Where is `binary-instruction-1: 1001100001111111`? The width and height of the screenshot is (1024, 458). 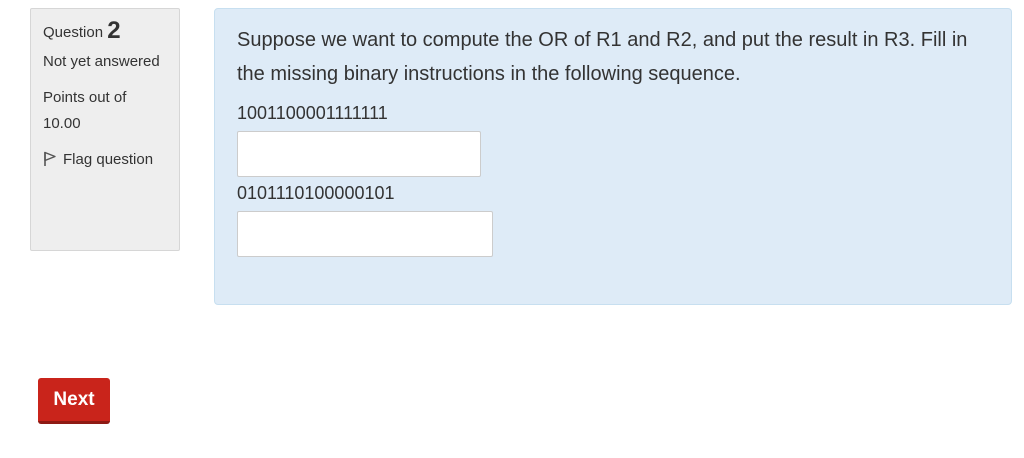
binary-instruction-1: 1001100001111111 is located at coordinates (312, 113).